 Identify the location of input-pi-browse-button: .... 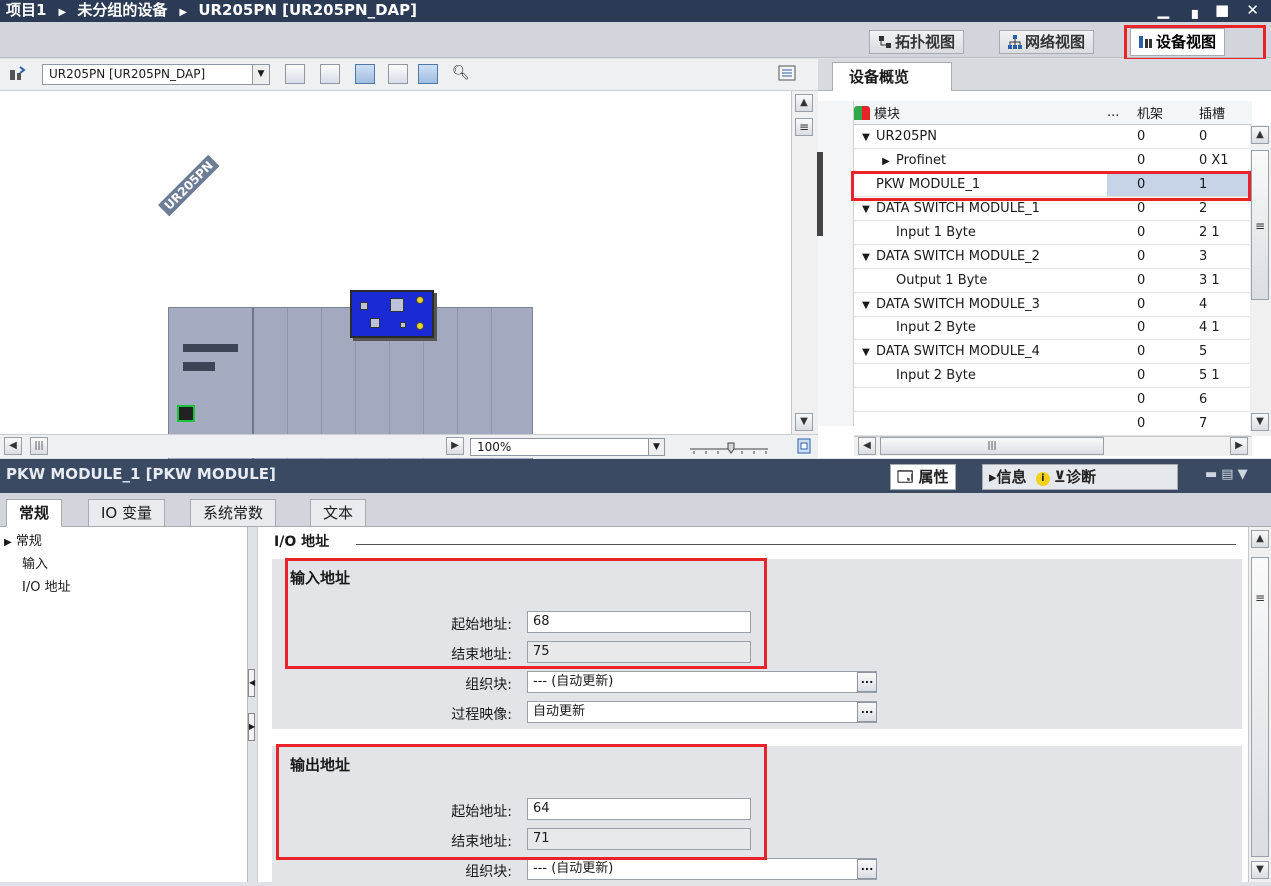
(867, 712).